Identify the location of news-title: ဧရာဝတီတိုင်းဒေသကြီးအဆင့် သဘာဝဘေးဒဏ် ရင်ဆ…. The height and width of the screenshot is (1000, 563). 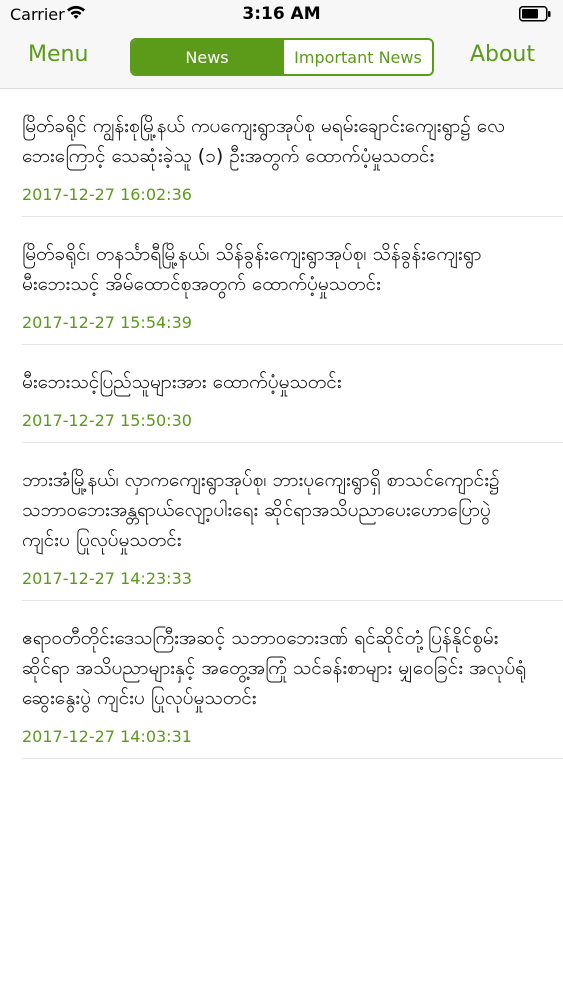
(274, 668).